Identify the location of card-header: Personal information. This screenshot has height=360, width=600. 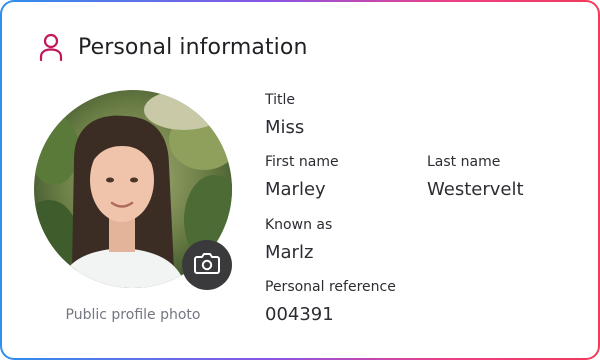
(173, 47).